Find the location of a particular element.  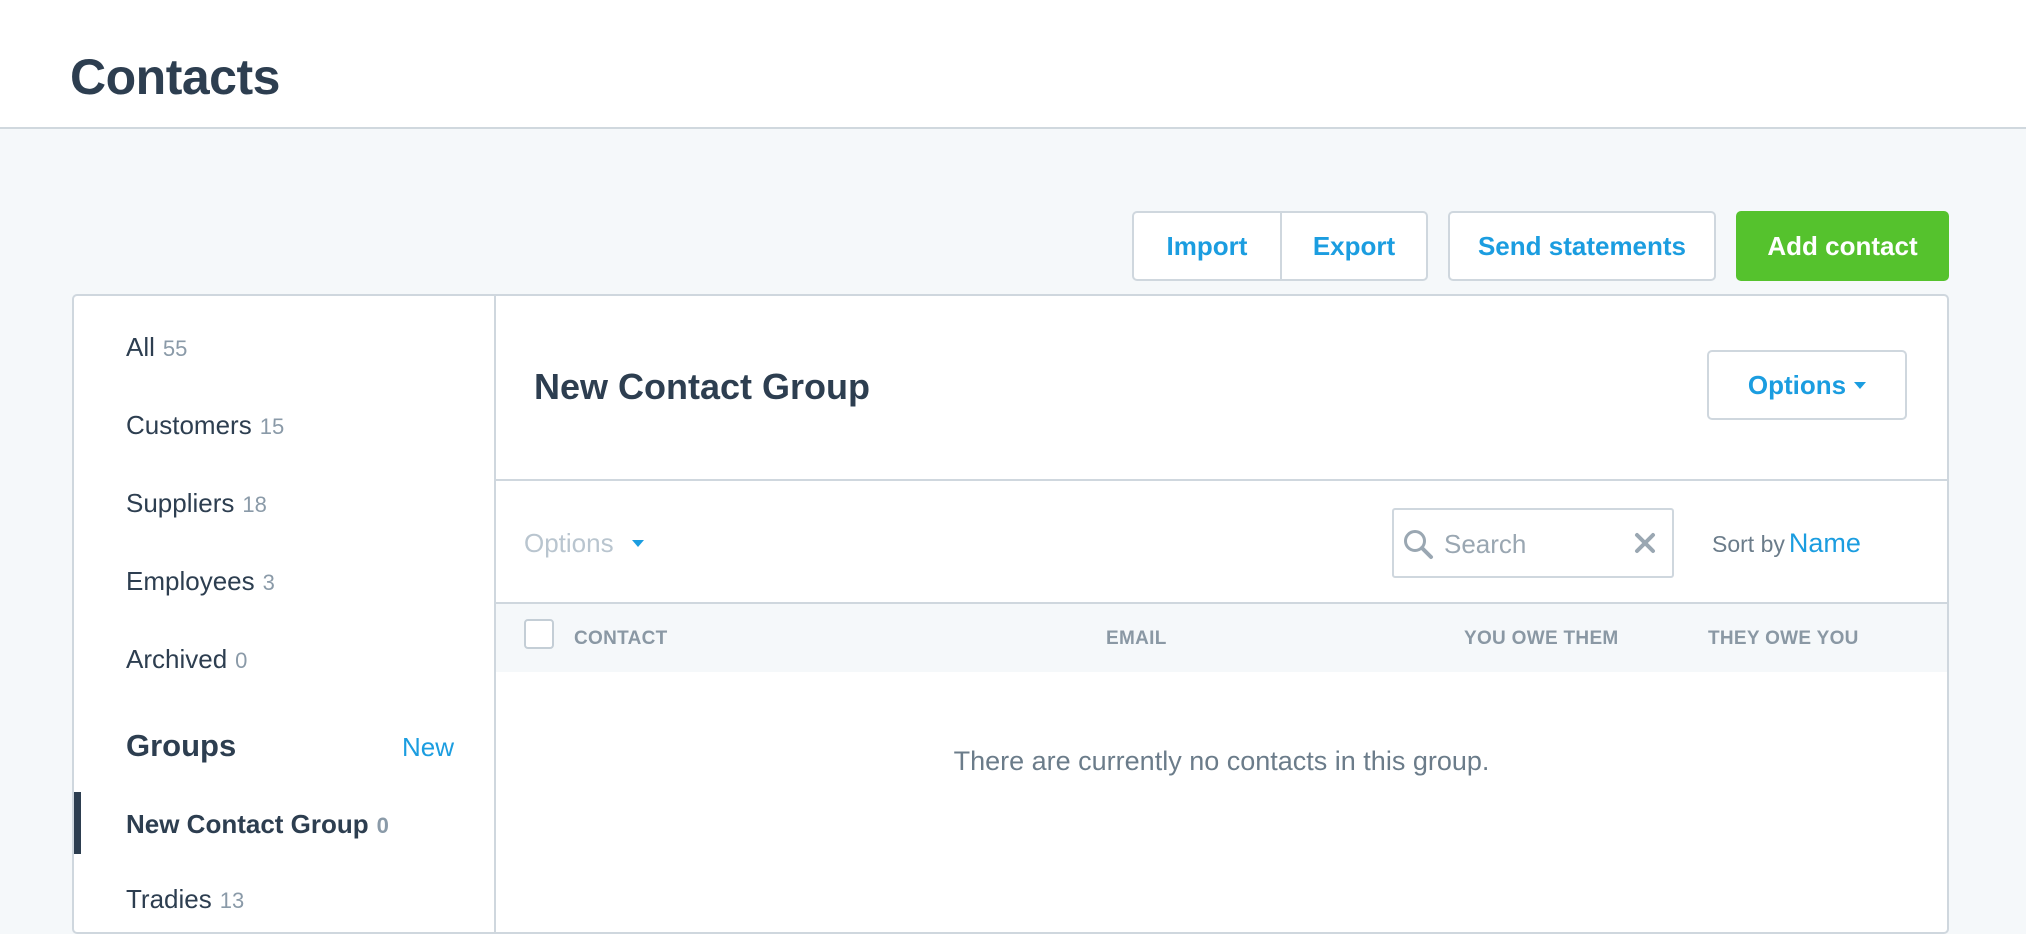

sidebar-group-label: Tradies is located at coordinates (169, 899).